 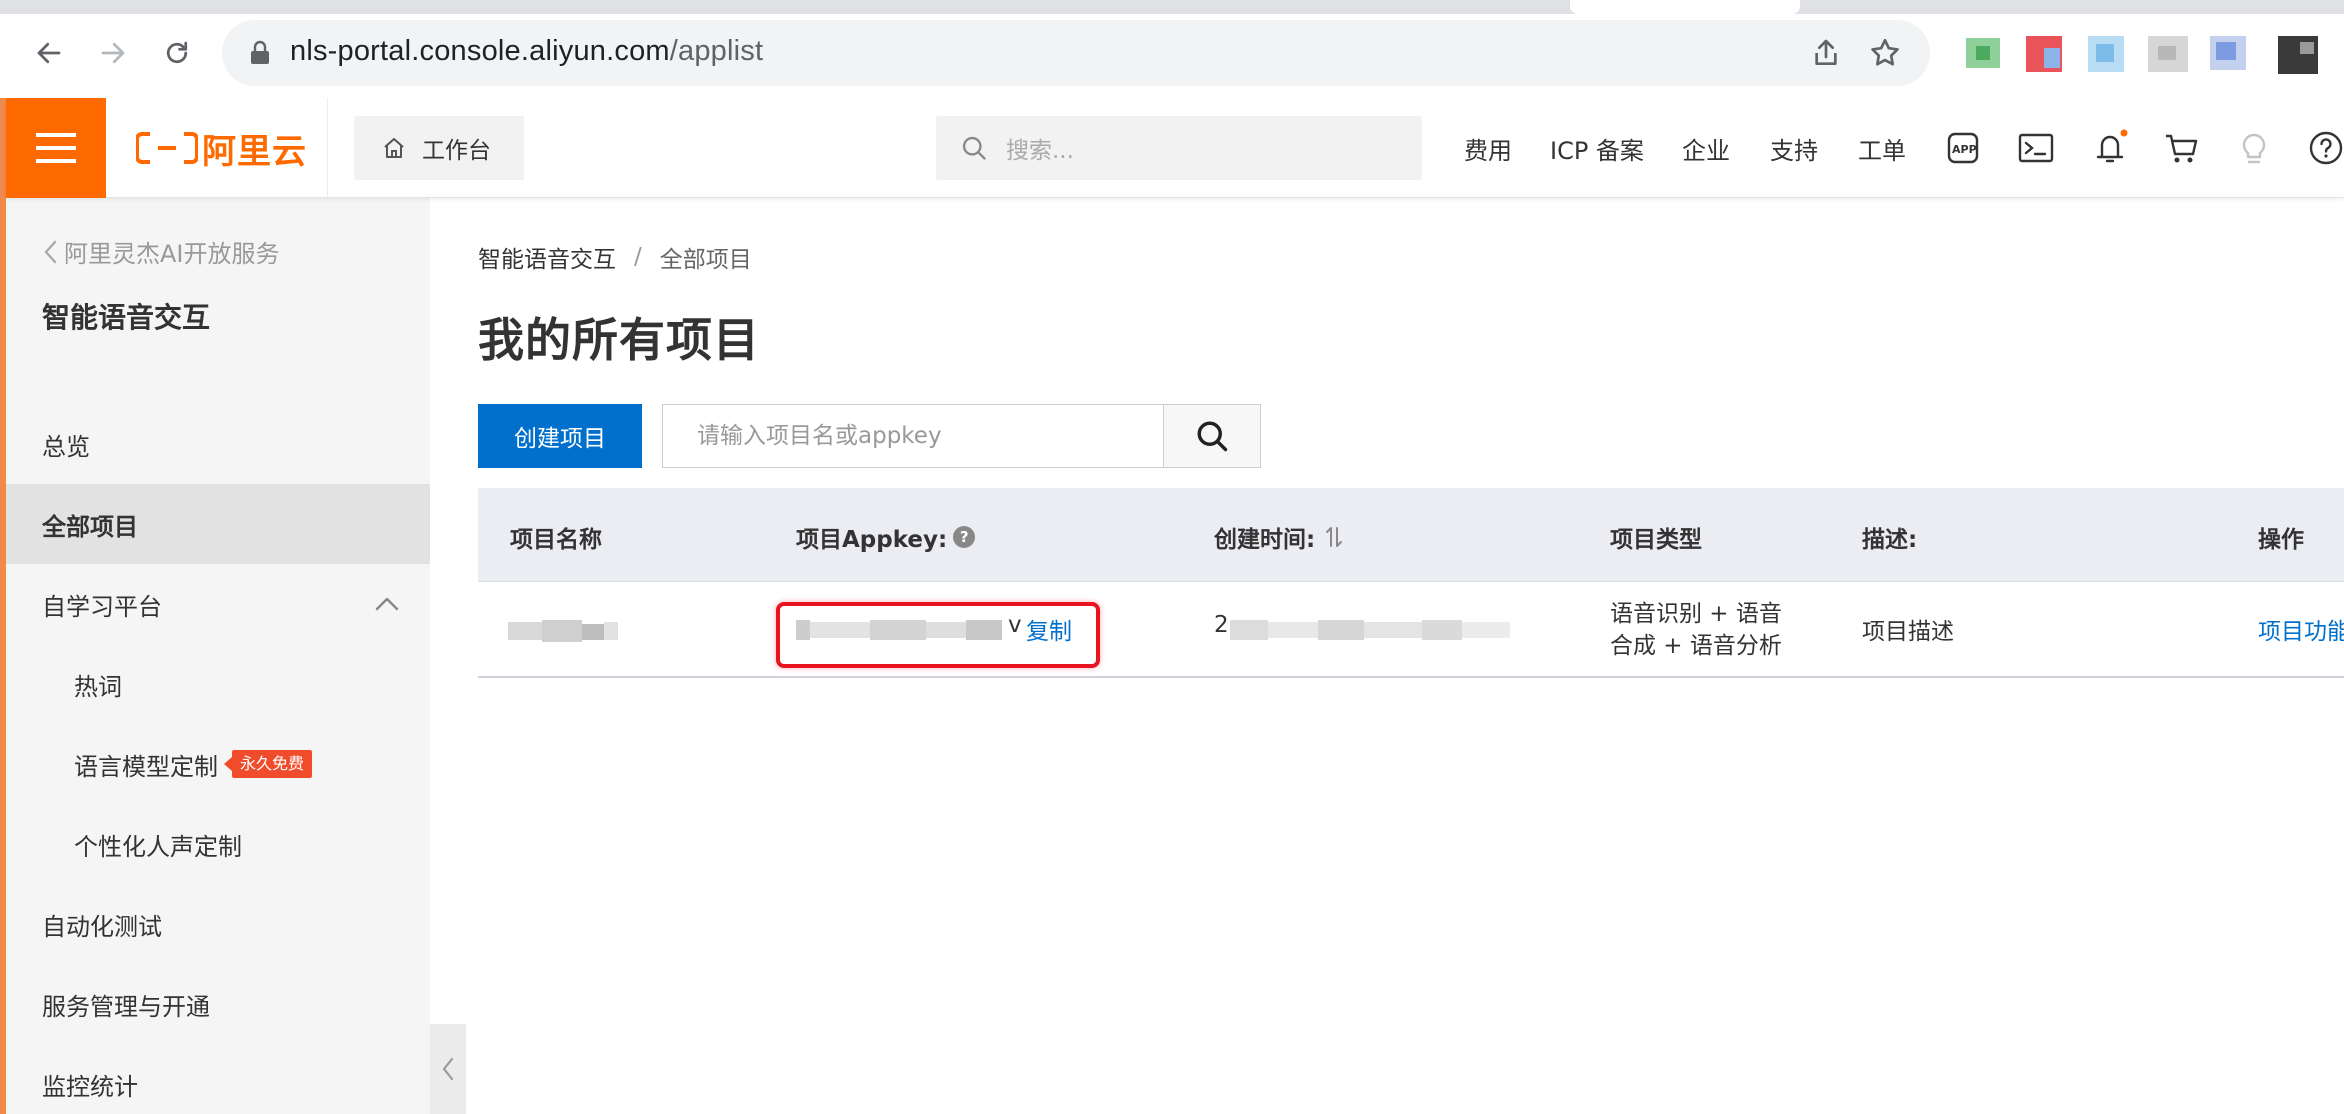 I want to click on sidebar-item-voice-custom: 个性化人声定制, so click(x=218, y=844).